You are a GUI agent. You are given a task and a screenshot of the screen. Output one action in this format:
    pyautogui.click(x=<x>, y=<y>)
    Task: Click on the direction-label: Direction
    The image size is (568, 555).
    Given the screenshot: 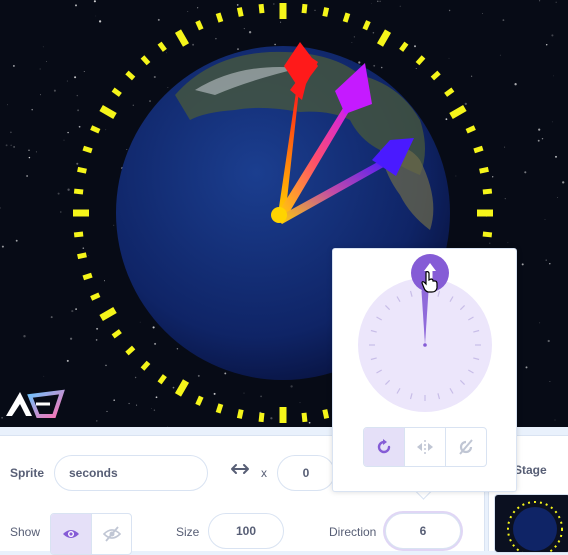 What is the action you would take?
    pyautogui.click(x=353, y=532)
    